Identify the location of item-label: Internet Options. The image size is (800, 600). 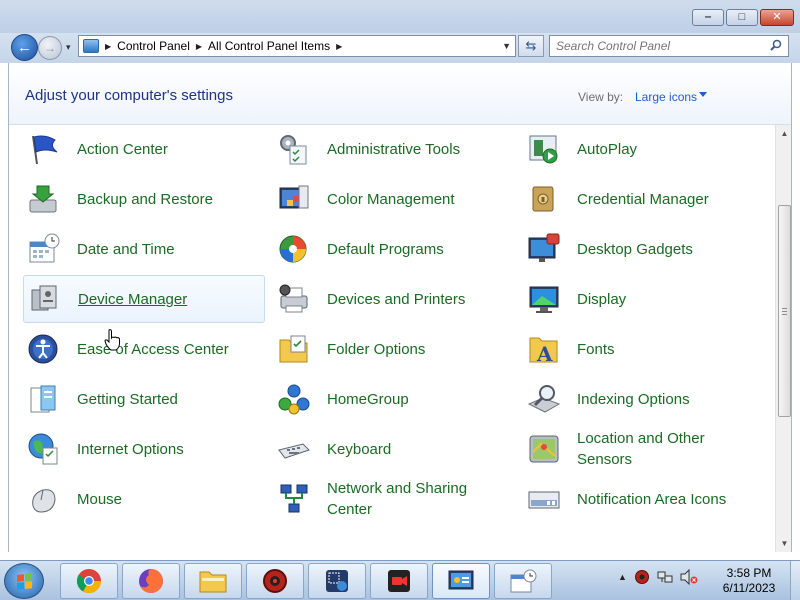
(130, 449).